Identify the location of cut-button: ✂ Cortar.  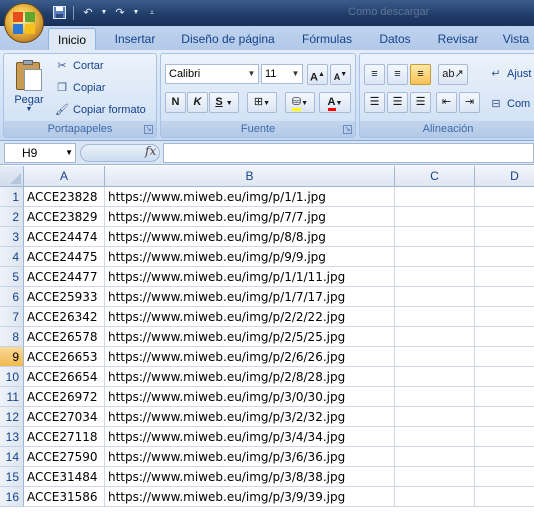
(78, 66).